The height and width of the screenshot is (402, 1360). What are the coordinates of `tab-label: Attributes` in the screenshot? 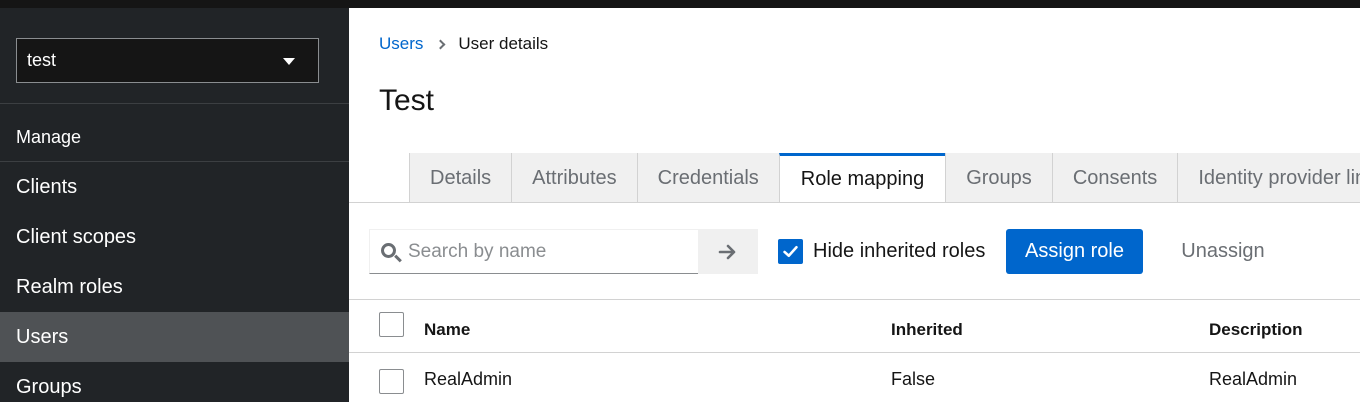 It's located at (574, 177).